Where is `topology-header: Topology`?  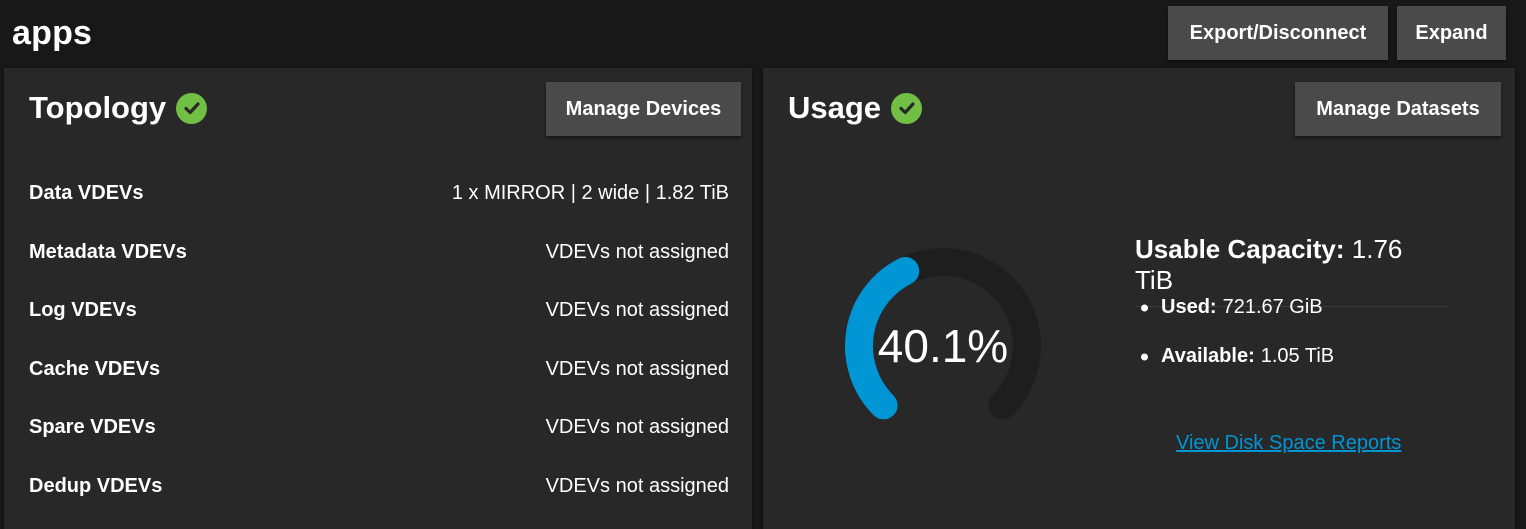
topology-header: Topology is located at coordinates (118, 108).